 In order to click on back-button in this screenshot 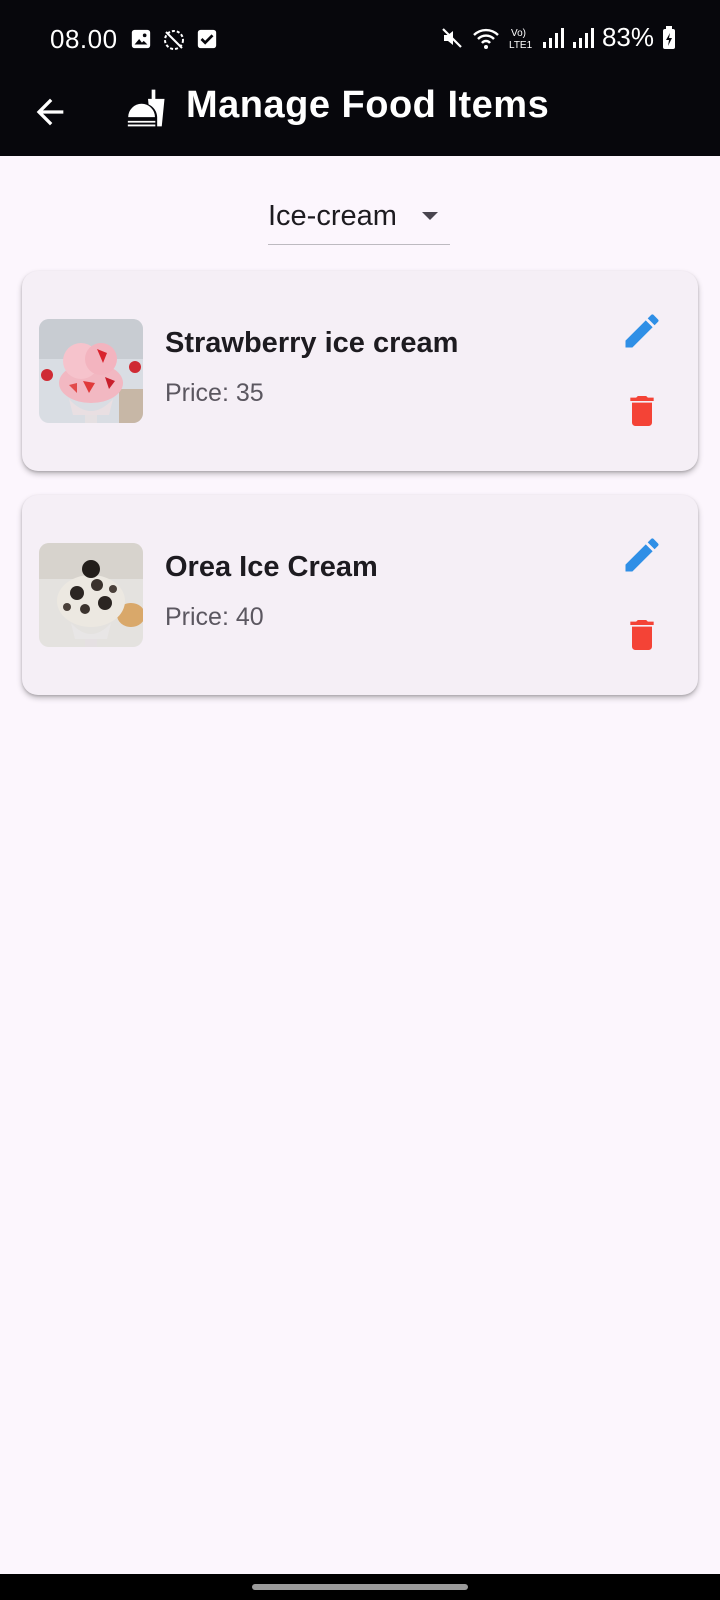, I will do `click(50, 112)`.